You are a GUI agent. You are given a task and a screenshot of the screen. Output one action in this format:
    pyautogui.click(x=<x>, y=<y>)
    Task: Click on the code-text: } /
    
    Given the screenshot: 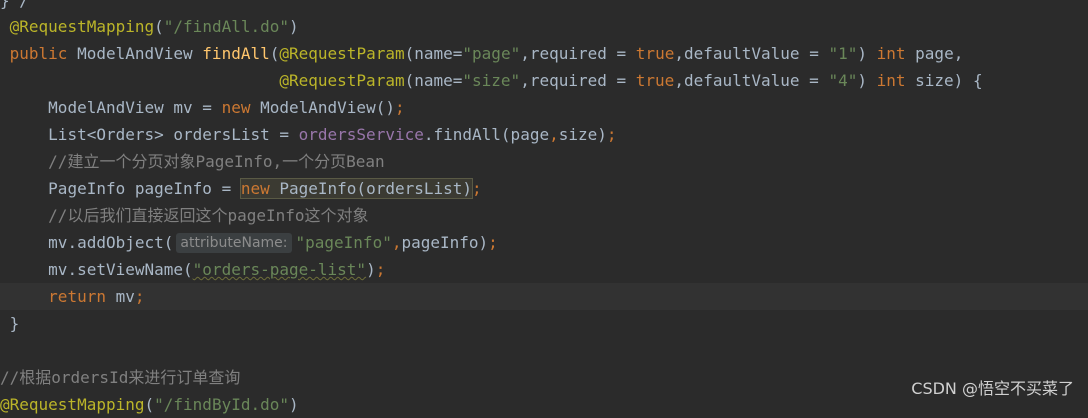 What is the action you would take?
    pyautogui.click(x=14, y=5)
    